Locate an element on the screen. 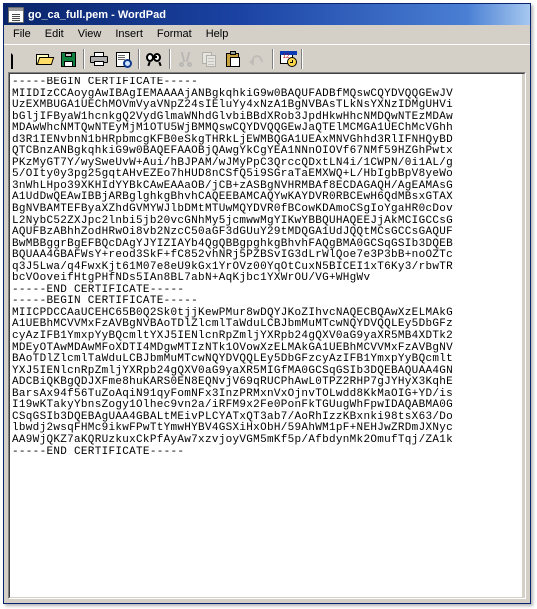  date-time-button: 12 is located at coordinates (288, 59).